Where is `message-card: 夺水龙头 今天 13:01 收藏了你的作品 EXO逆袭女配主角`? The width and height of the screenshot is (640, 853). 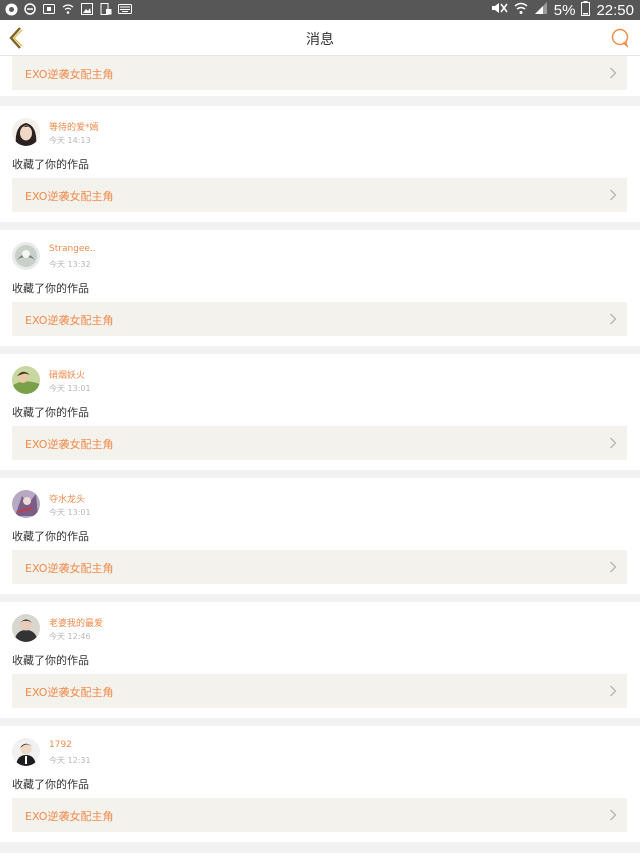 message-card: 夺水龙头 今天 13:01 收藏了你的作品 EXO逆袭女配主角 is located at coordinates (320, 536).